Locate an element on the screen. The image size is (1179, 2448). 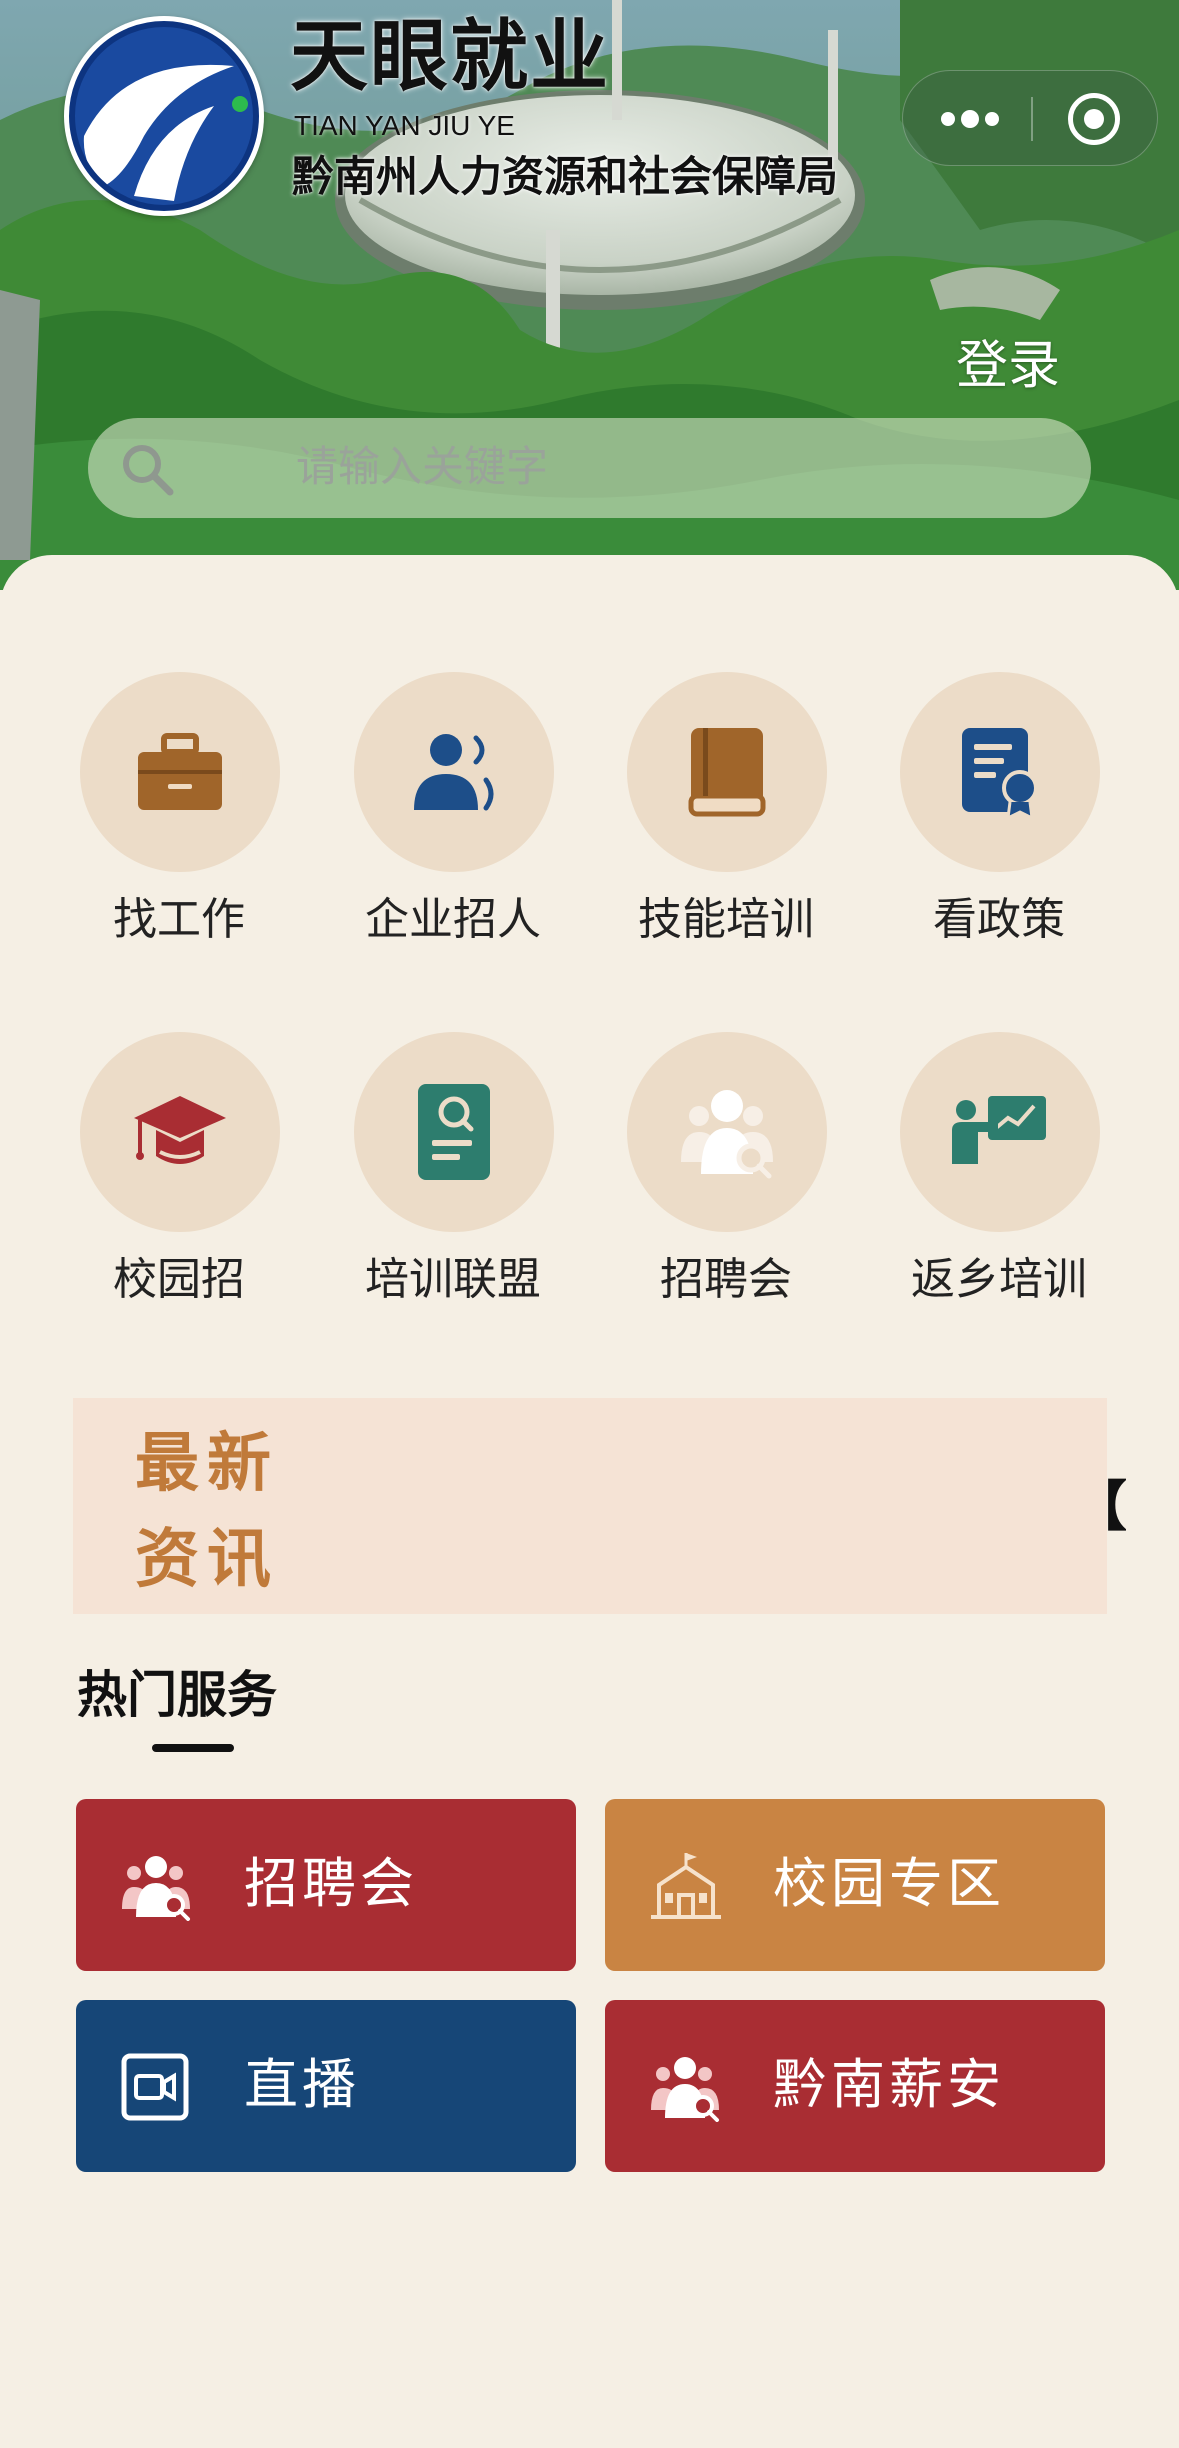
presentation-icon is located at coordinates (999, 1130).